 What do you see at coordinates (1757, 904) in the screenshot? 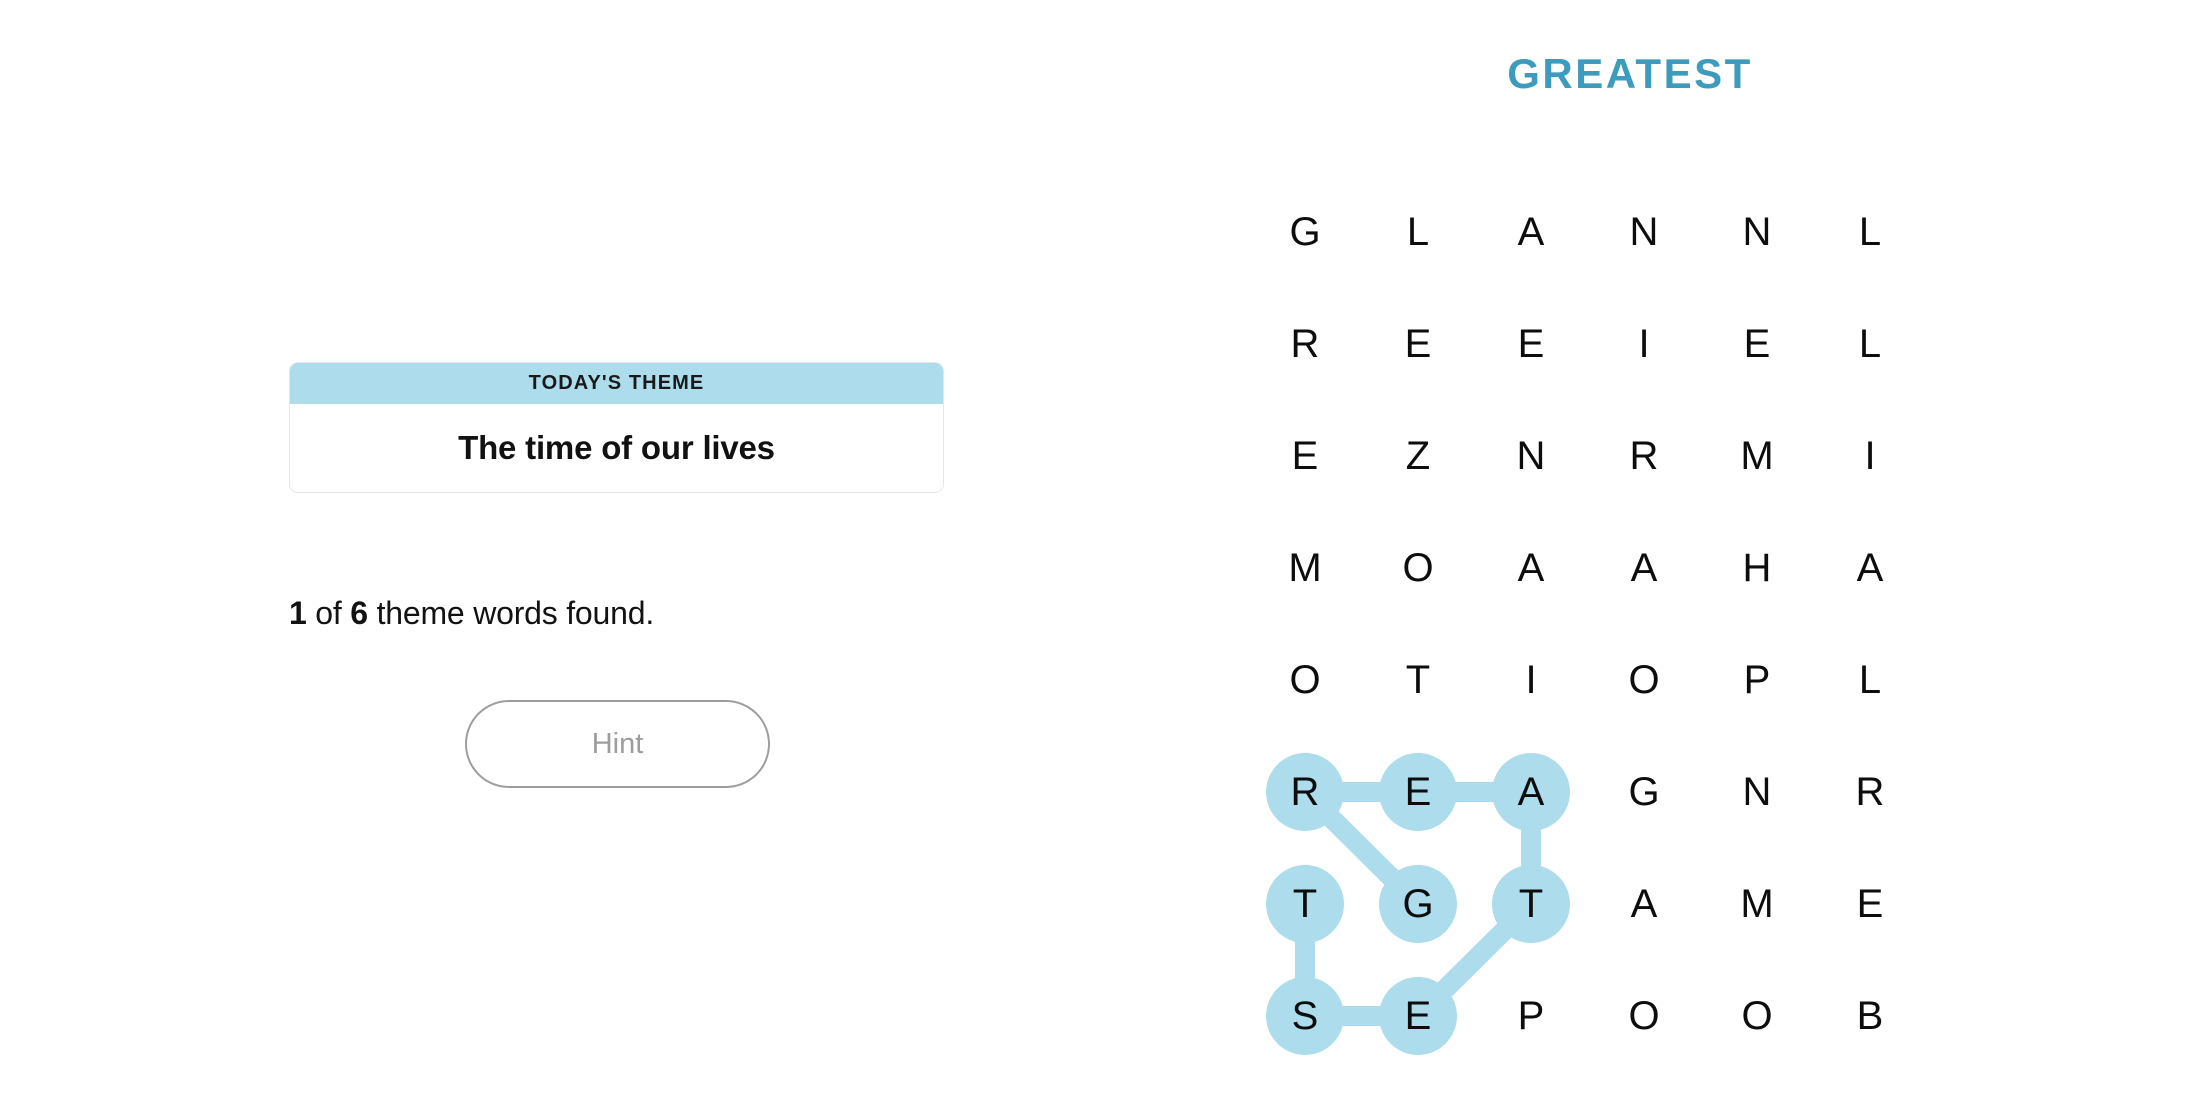
I see `grid-cell-r7c5: M` at bounding box center [1757, 904].